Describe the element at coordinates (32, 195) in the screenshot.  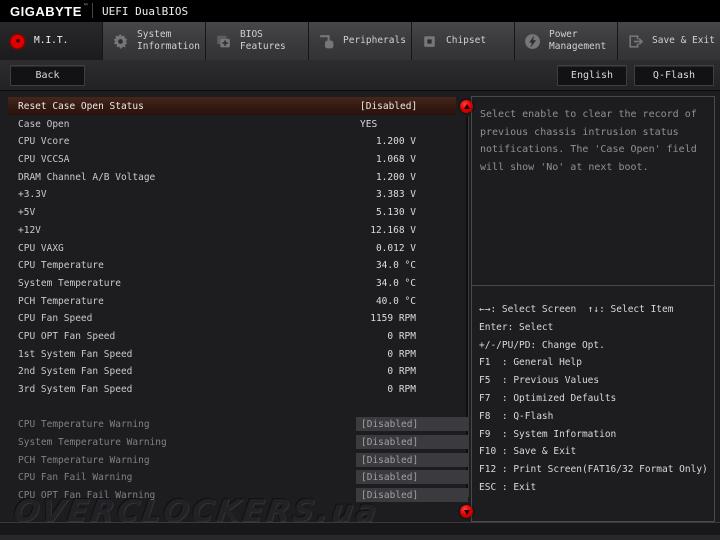
I see `setting-label: +3.3V` at that location.